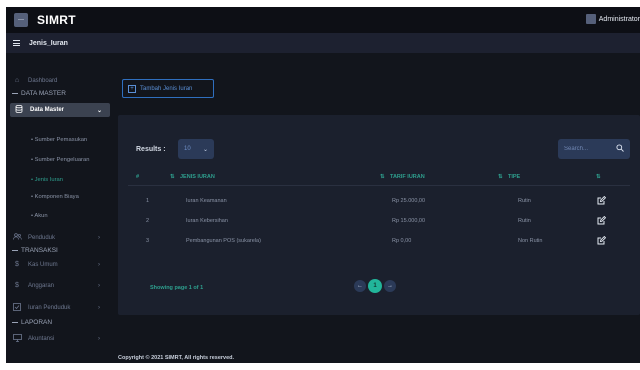 This screenshot has height=370, width=640. What do you see at coordinates (56, 20) in the screenshot?
I see `brand-title: SIMRT` at bounding box center [56, 20].